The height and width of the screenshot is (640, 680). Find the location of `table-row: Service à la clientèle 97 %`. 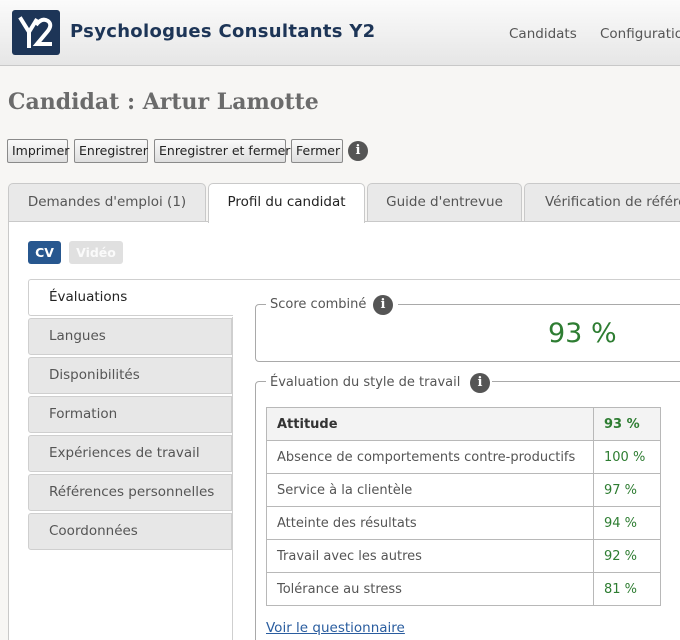

table-row: Service à la clientèle 97 % is located at coordinates (463, 490).